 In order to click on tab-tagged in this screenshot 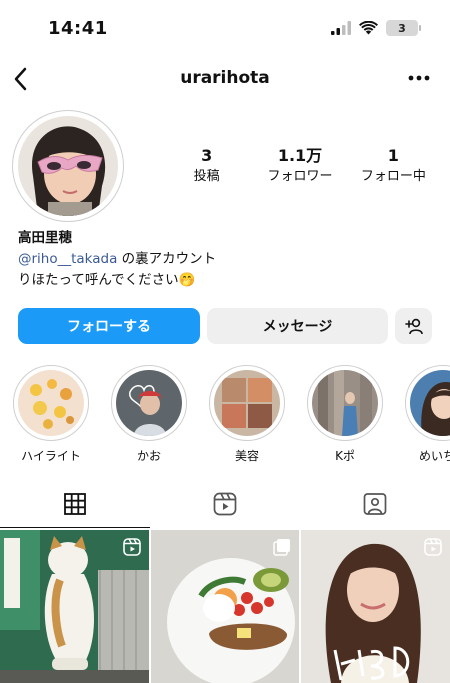, I will do `click(375, 504)`.